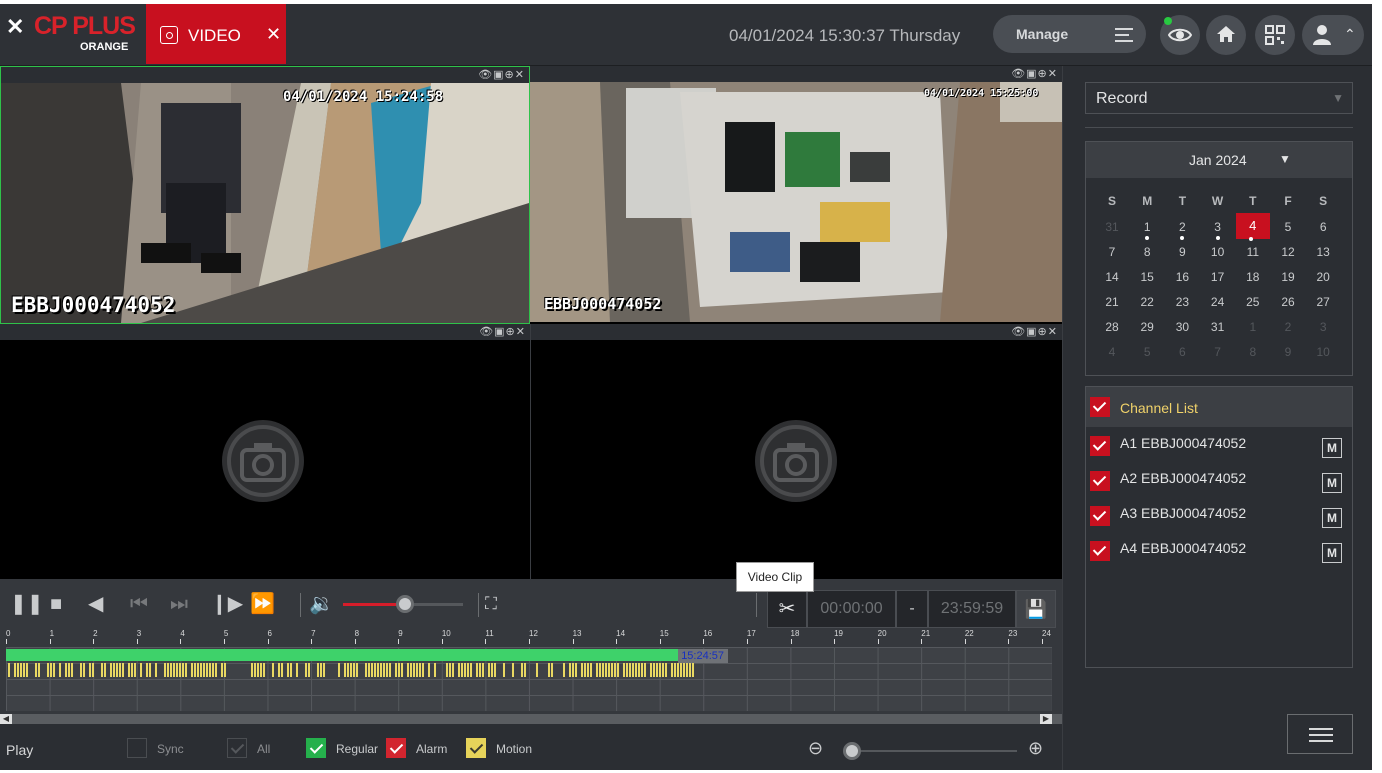 This screenshot has width=1382, height=773. What do you see at coordinates (1219, 160) in the screenshot?
I see `calendar-header: Jan 2024 ▼` at bounding box center [1219, 160].